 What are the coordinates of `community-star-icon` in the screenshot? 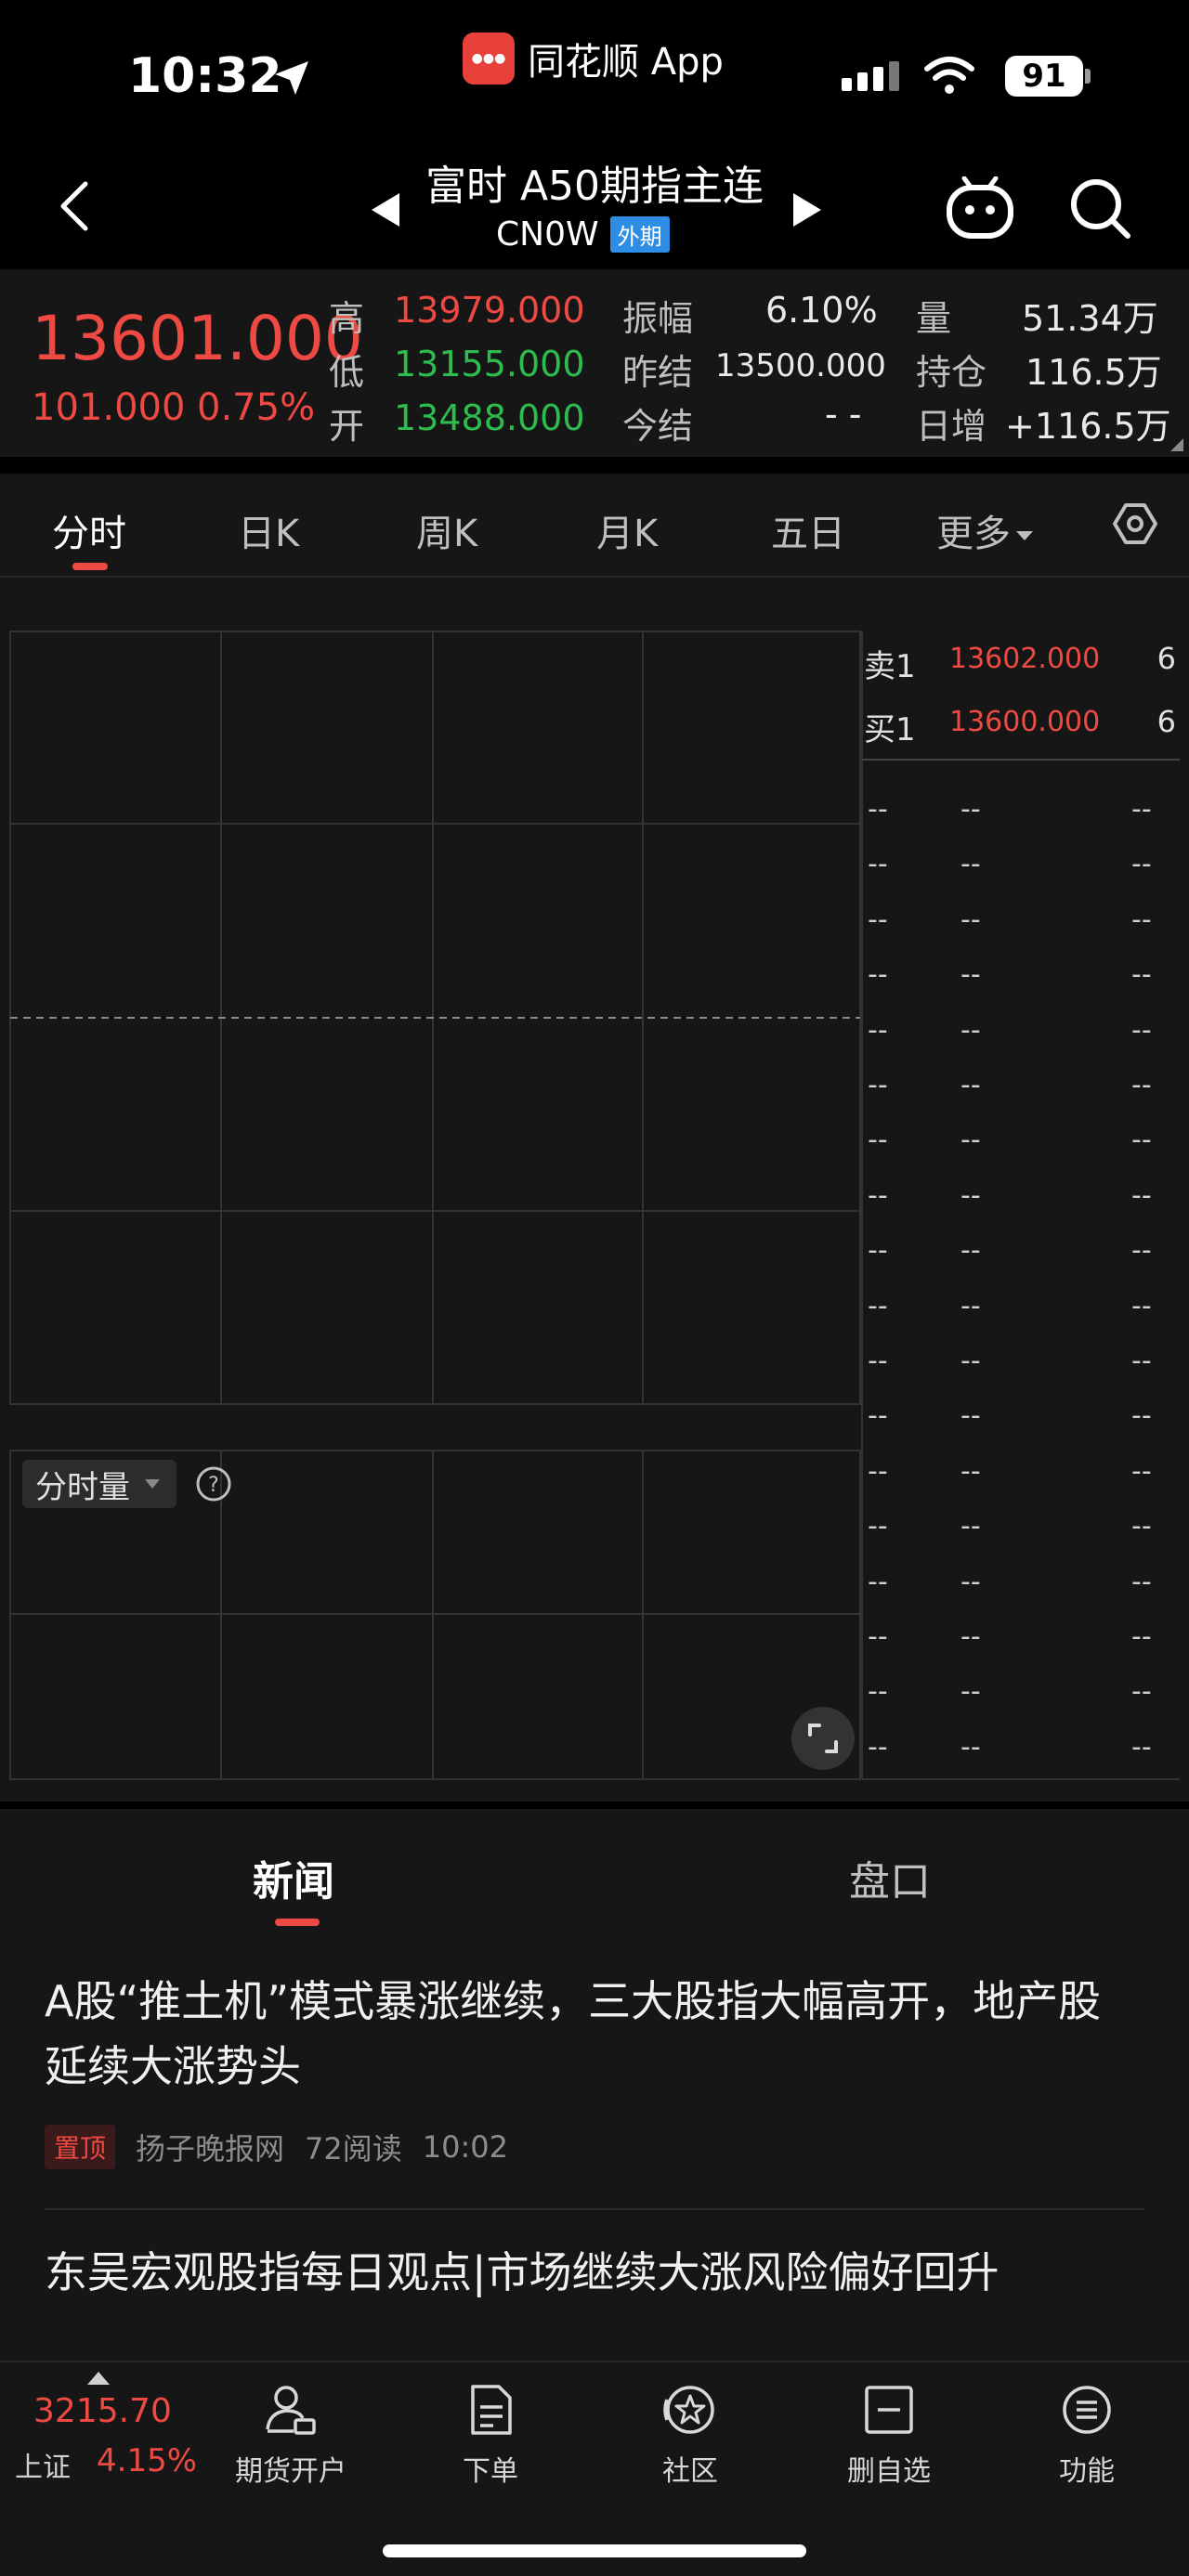 It's located at (688, 2410).